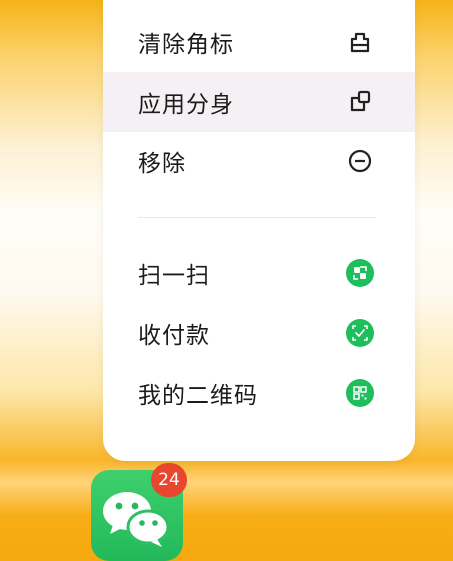 The image size is (453, 561). I want to click on remove-icon, so click(360, 161).